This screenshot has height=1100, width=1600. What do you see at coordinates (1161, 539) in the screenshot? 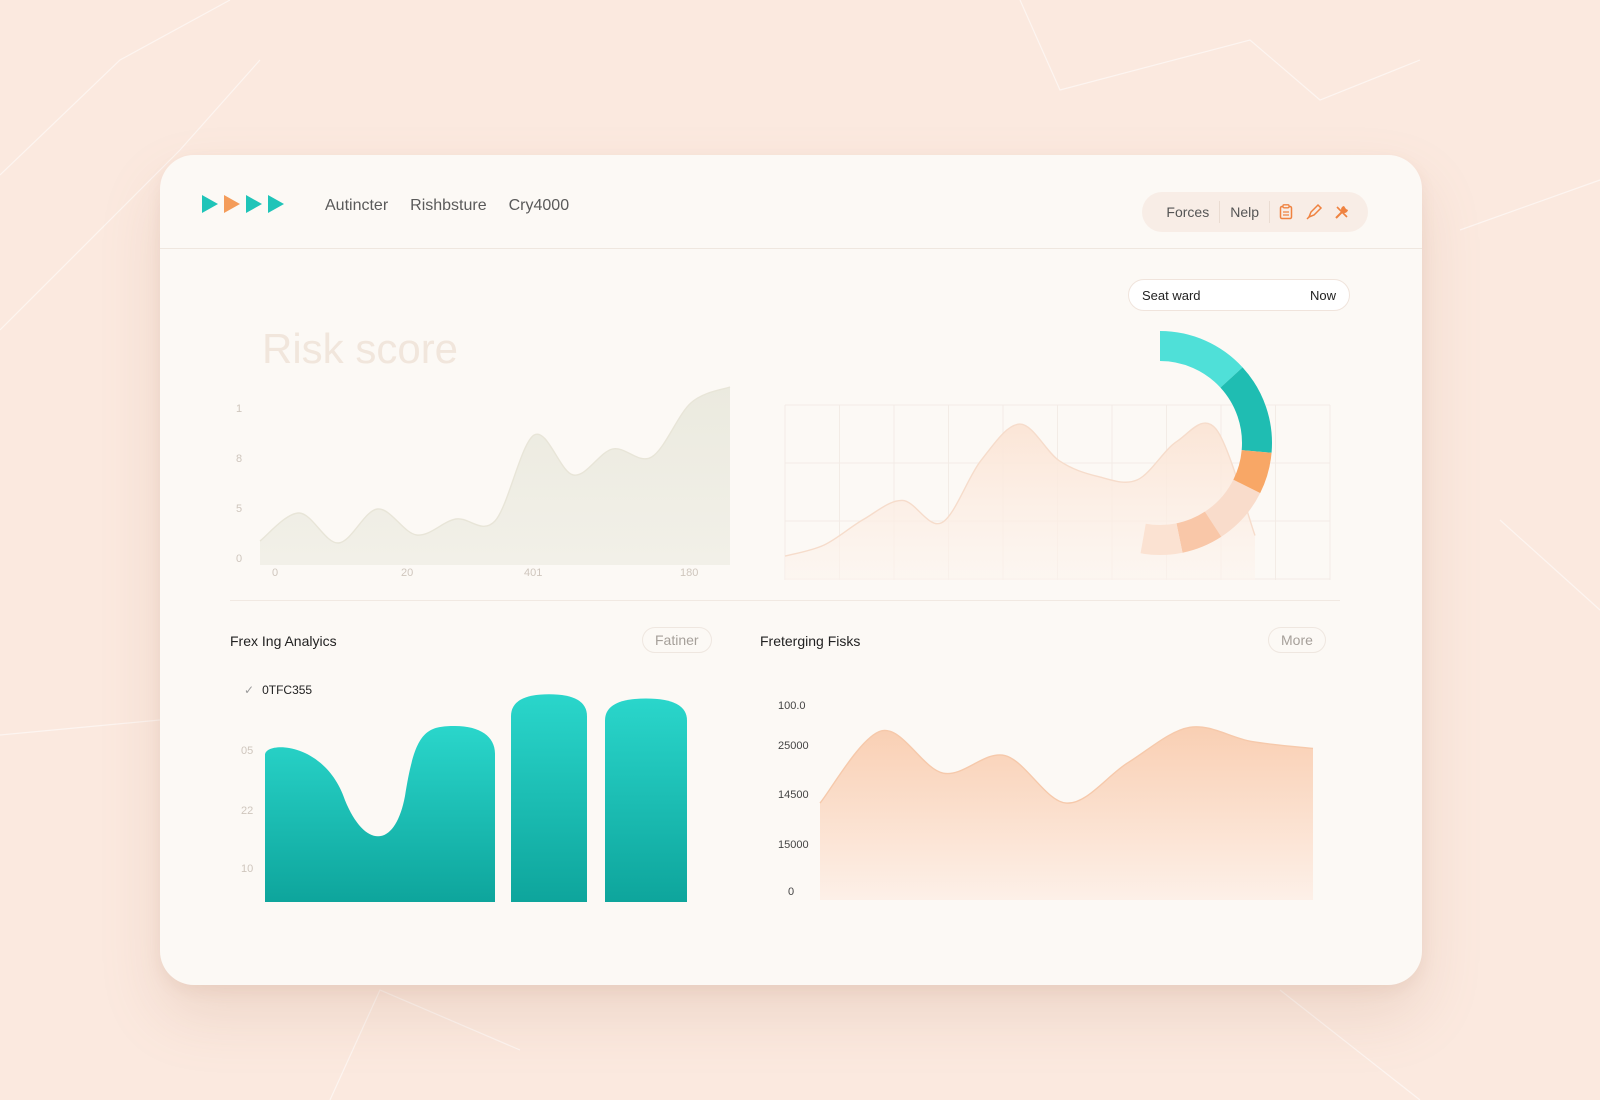
I see `donut-segment` at bounding box center [1161, 539].